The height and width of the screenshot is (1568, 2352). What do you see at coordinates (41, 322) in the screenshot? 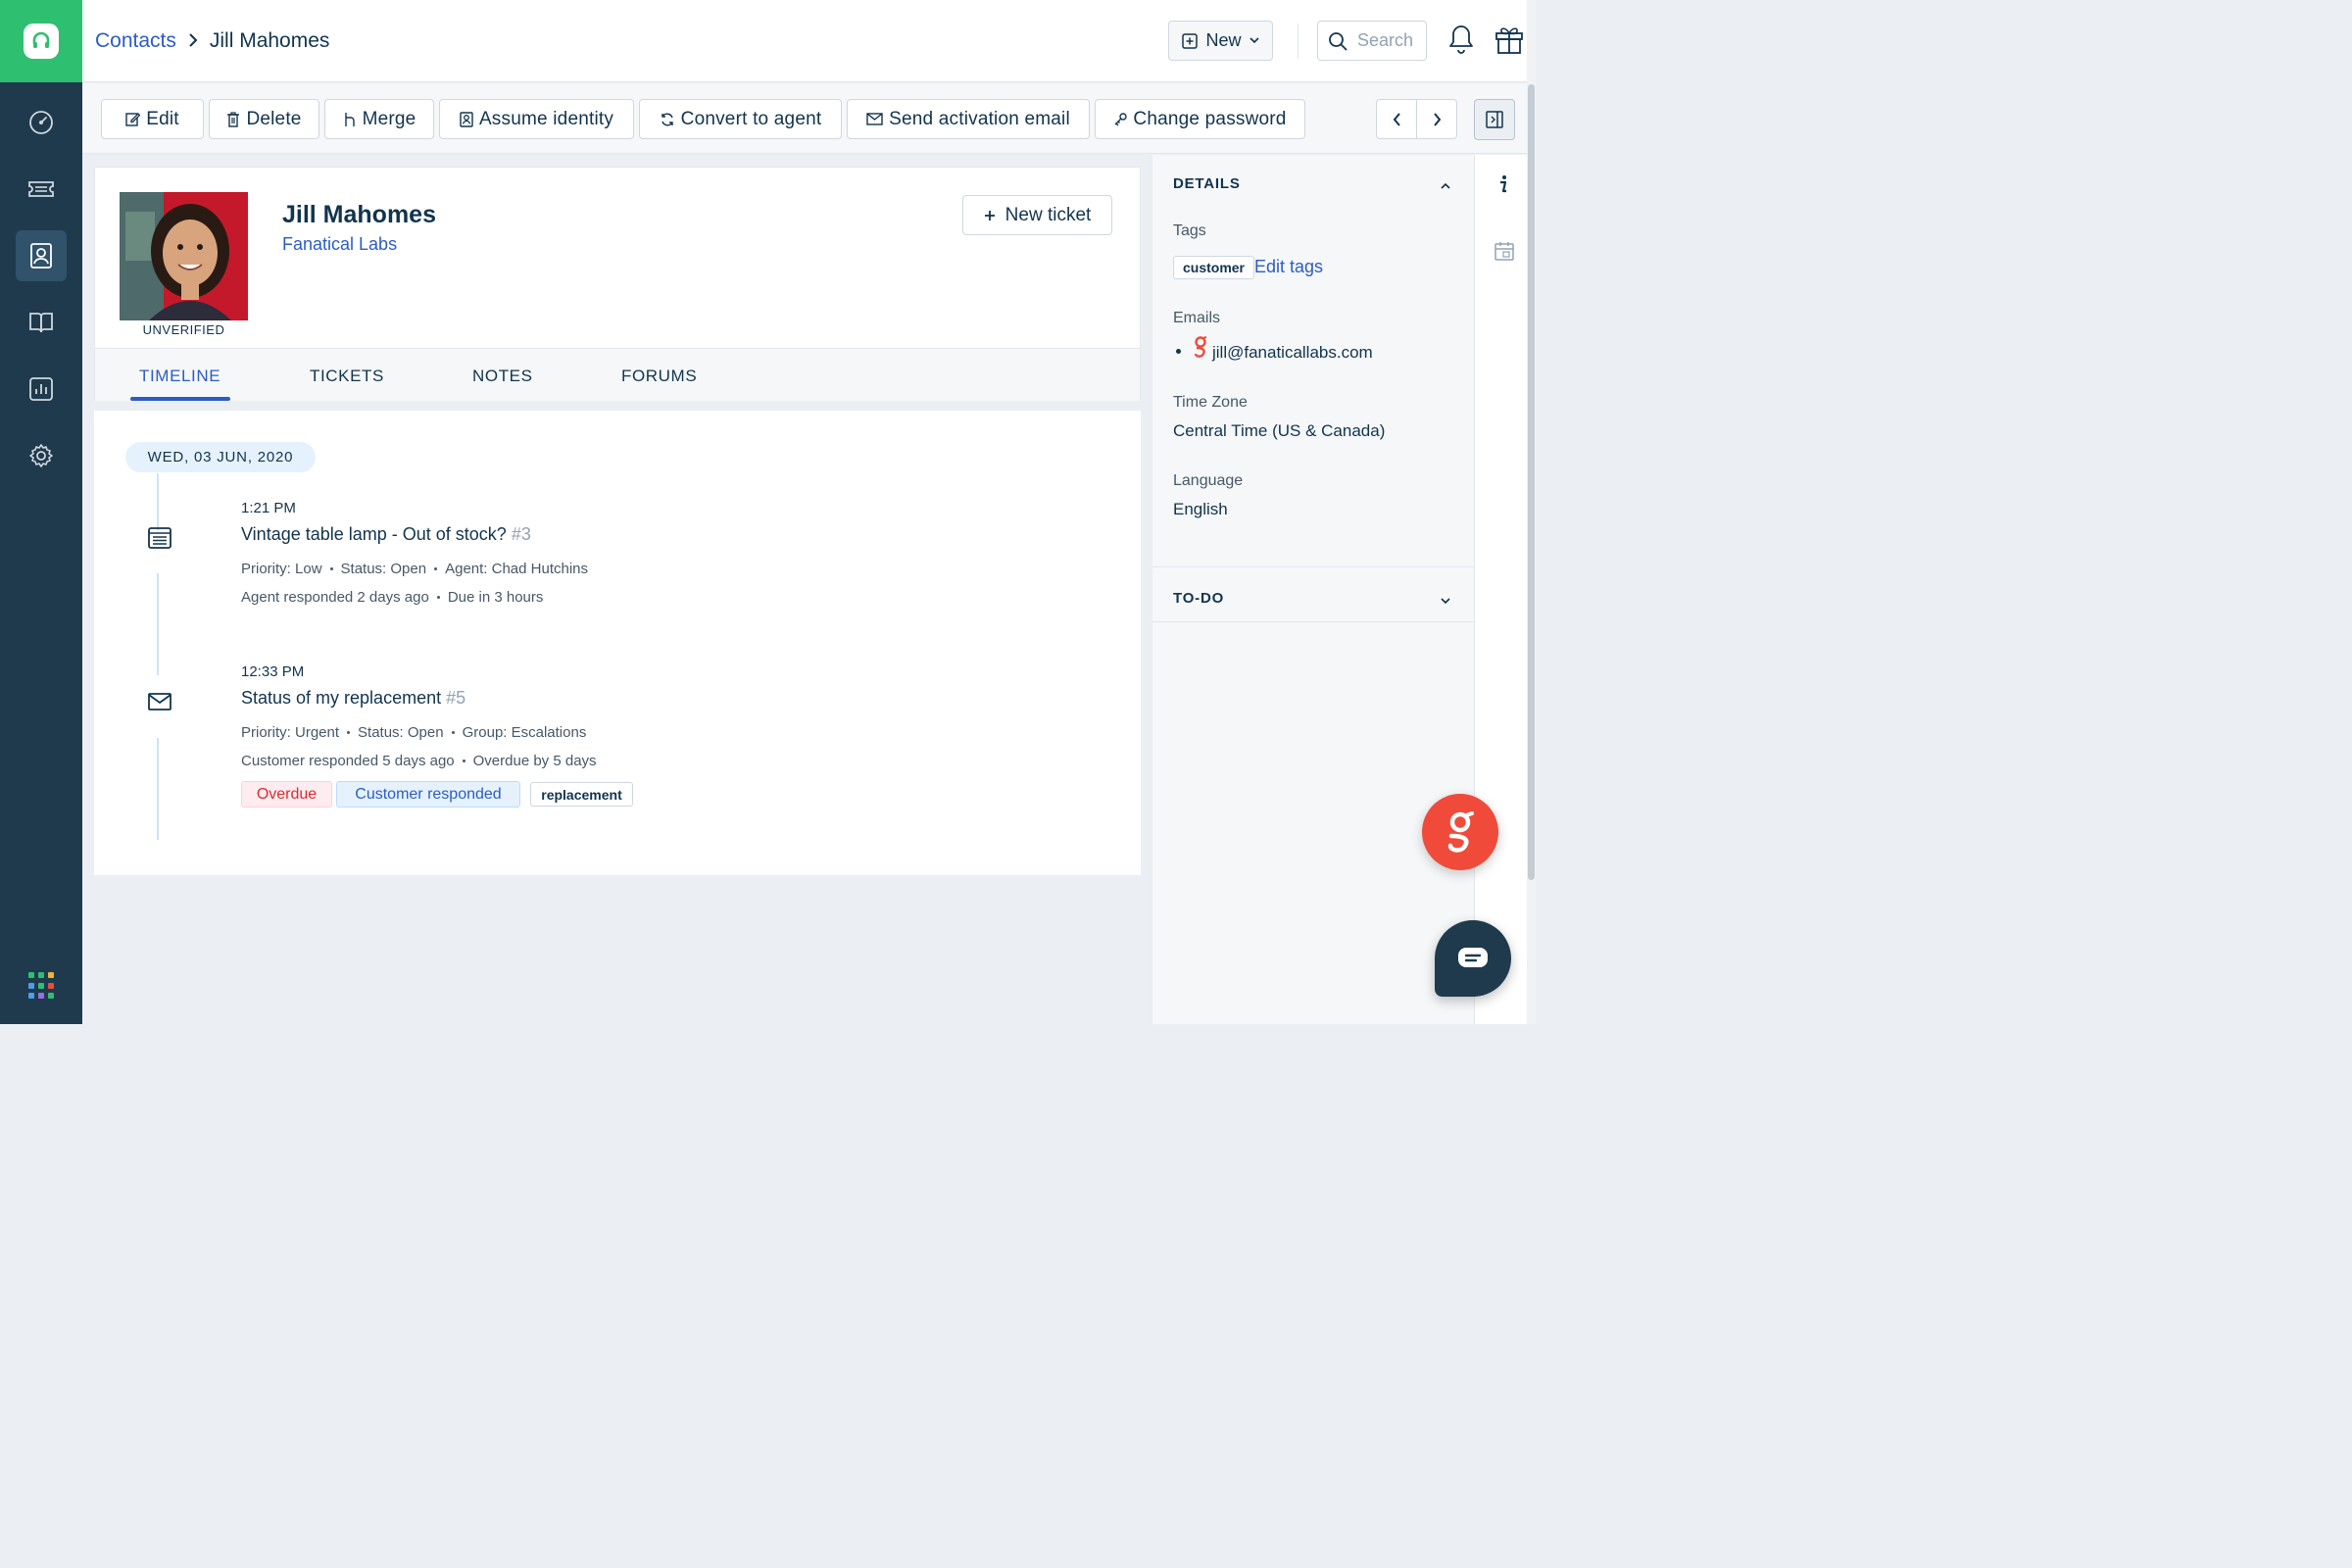
I see `solutions-nav-icon` at bounding box center [41, 322].